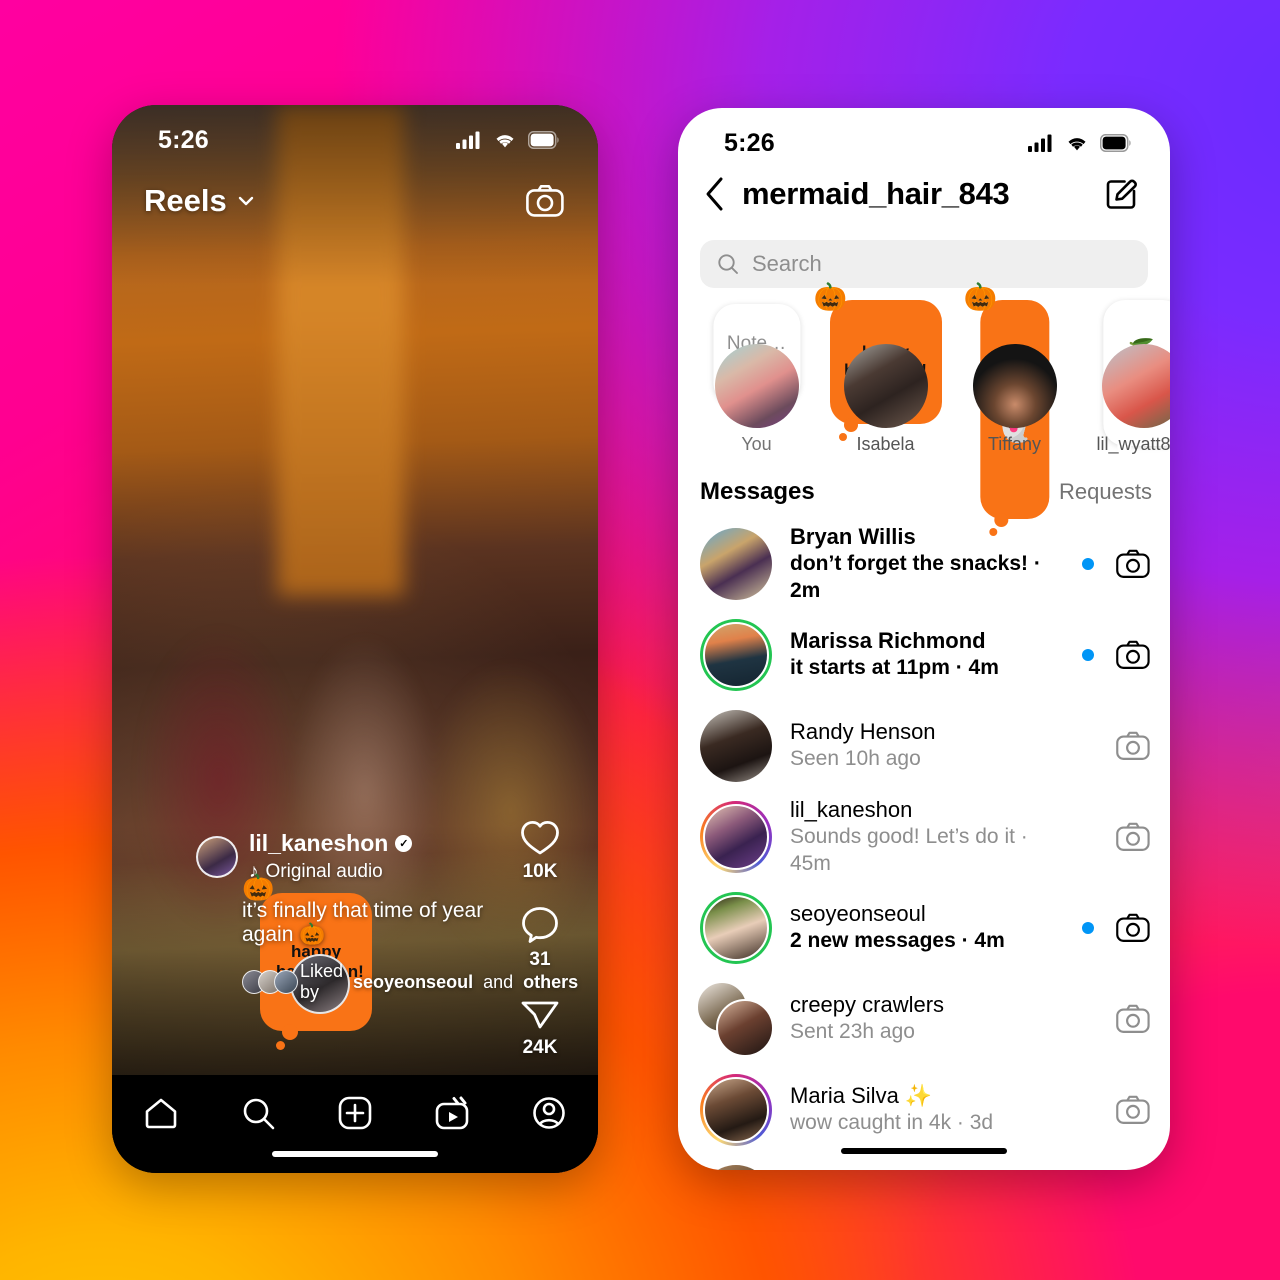 The height and width of the screenshot is (1280, 1280). Describe the element at coordinates (1088, 654) in the screenshot. I see `unread-dot` at that location.